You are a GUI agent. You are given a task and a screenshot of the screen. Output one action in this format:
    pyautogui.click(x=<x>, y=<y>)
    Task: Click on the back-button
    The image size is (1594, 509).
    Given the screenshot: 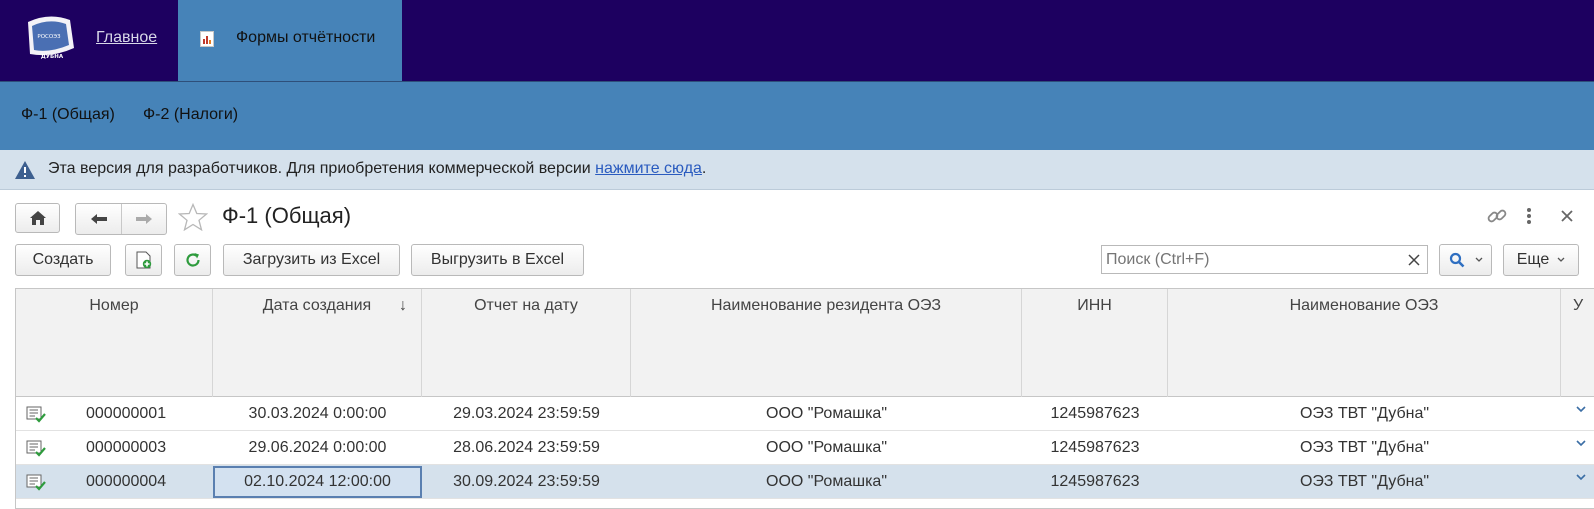 What is the action you would take?
    pyautogui.click(x=98, y=219)
    